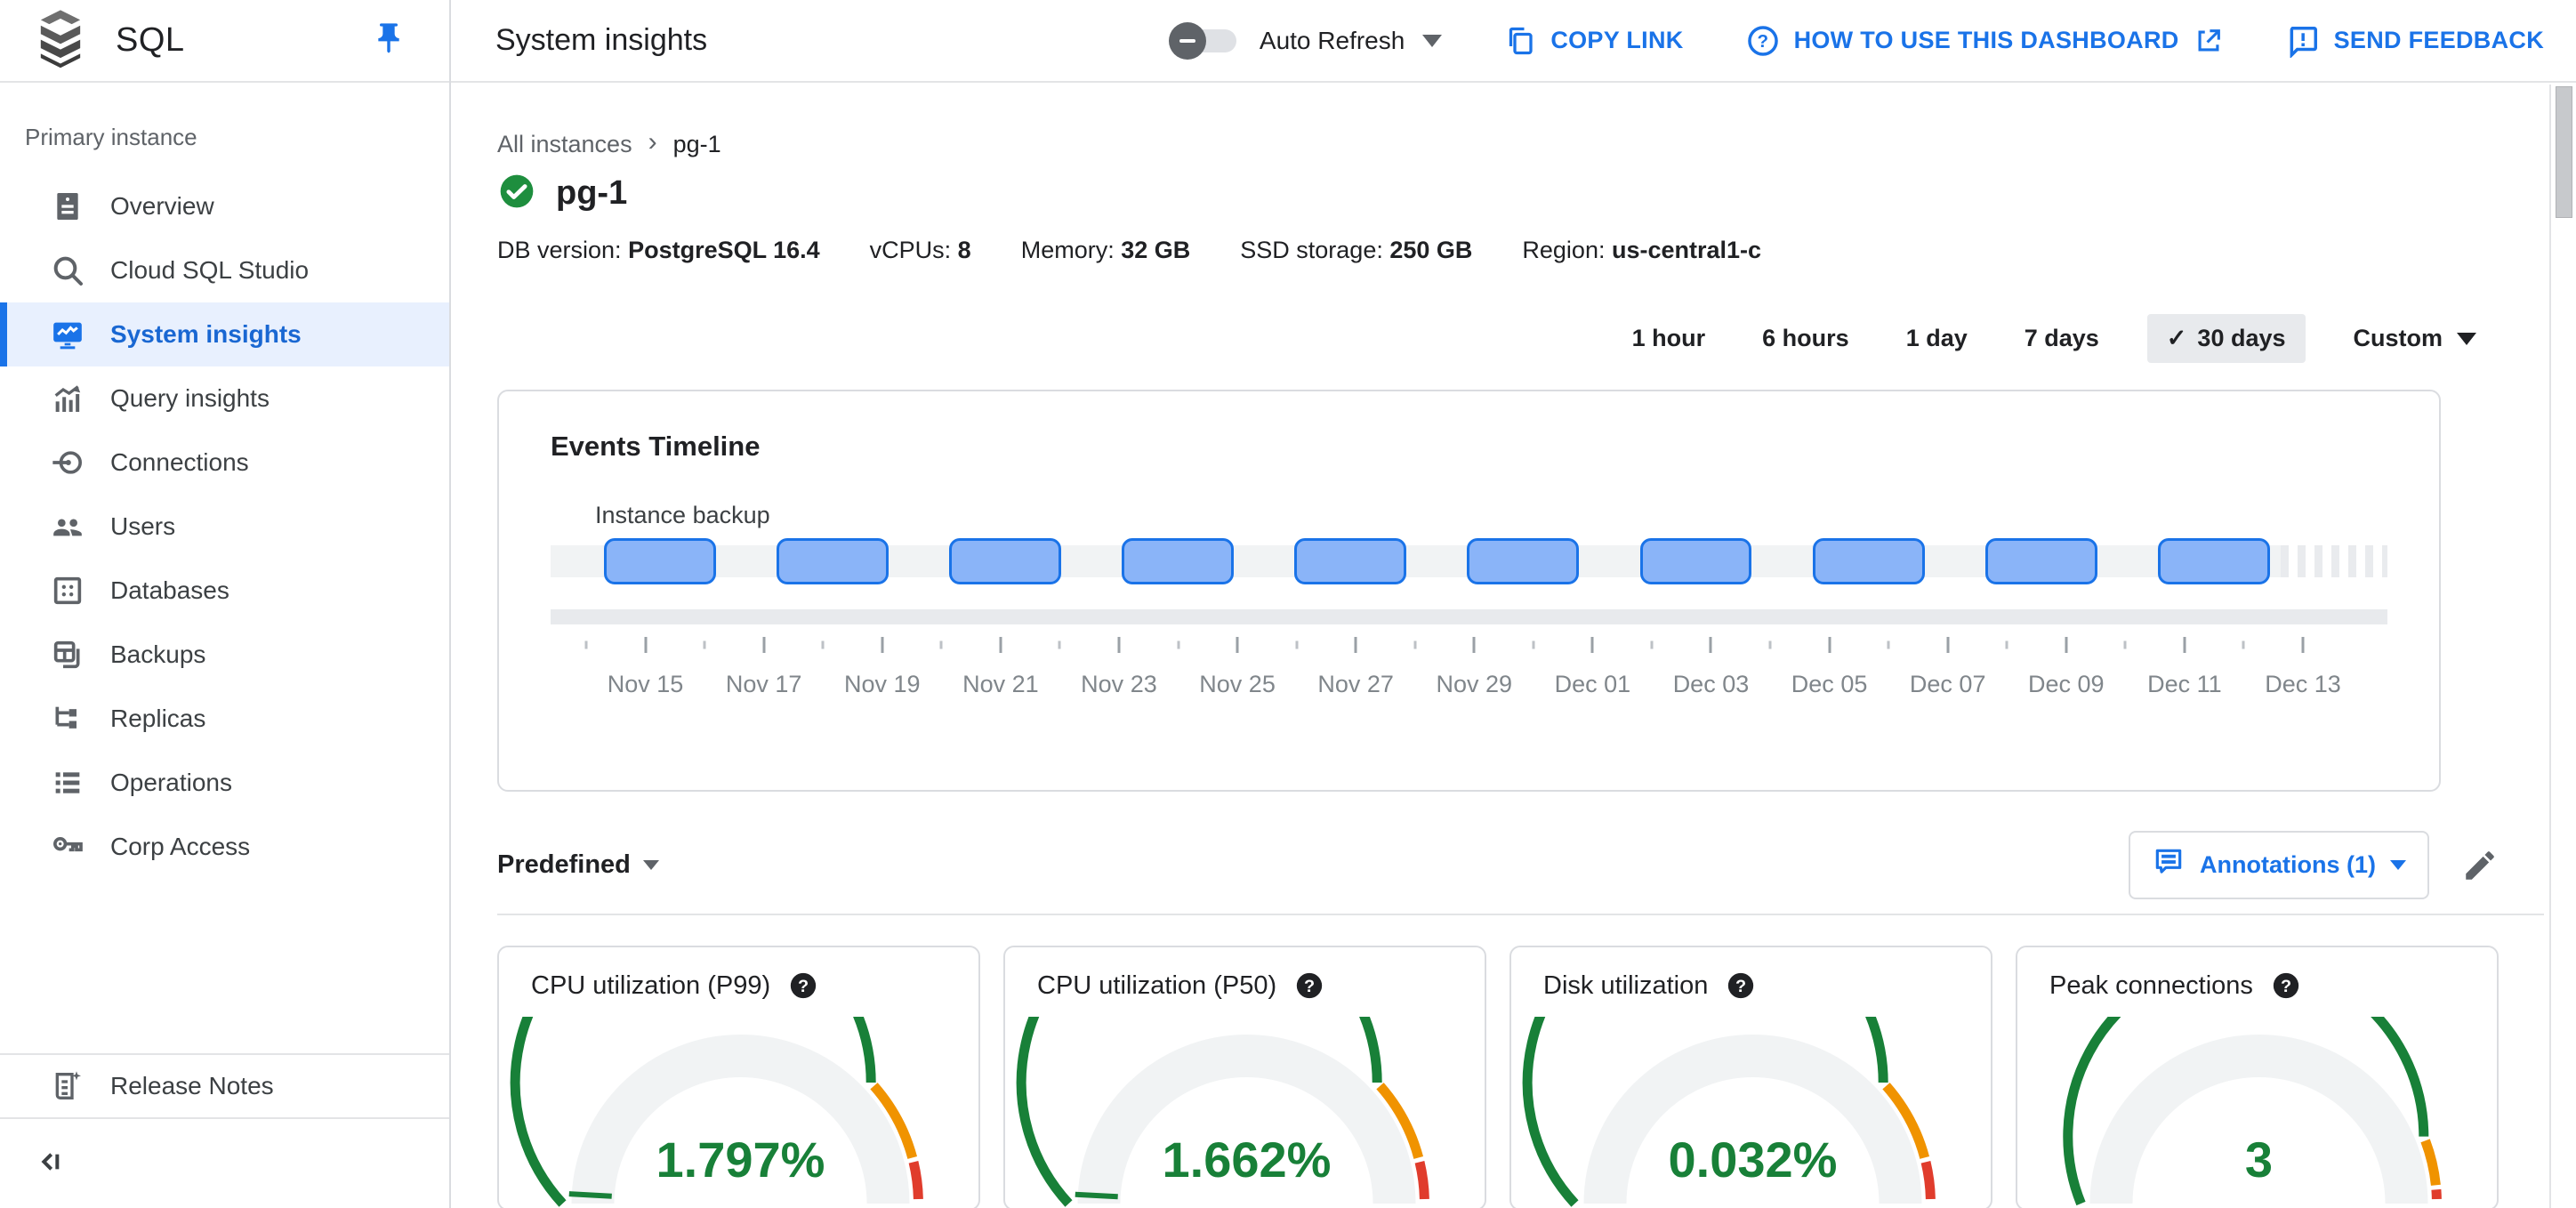 Image resolution: width=2576 pixels, height=1208 pixels. What do you see at coordinates (1592, 684) in the screenshot?
I see `axis-date-label: Dec 01` at bounding box center [1592, 684].